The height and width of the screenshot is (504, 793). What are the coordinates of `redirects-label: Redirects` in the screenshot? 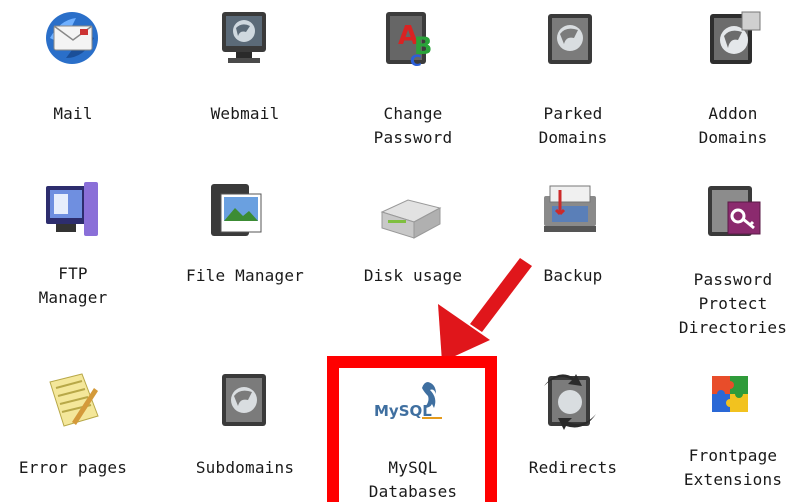 It's located at (573, 468).